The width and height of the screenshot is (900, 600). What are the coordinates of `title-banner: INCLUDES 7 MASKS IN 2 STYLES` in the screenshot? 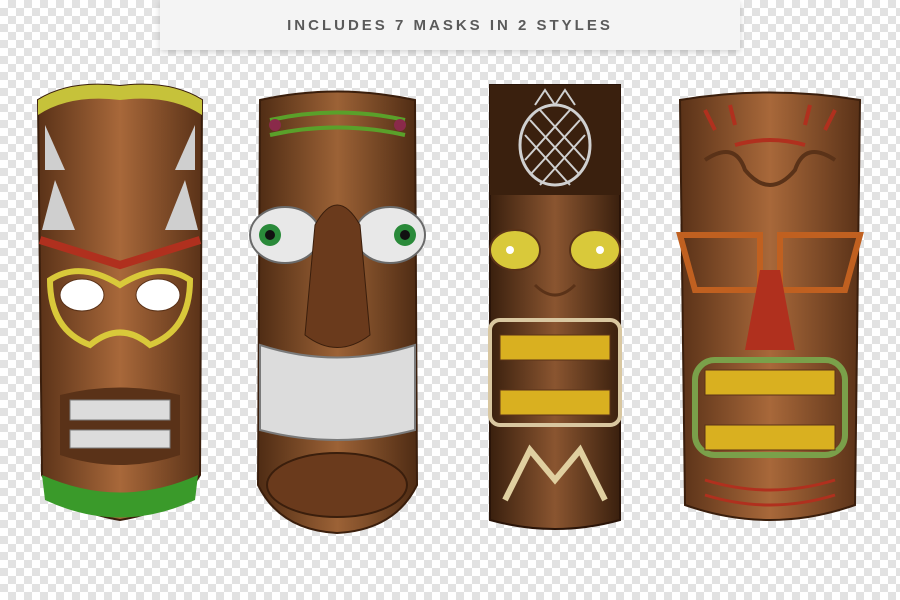 It's located at (450, 25).